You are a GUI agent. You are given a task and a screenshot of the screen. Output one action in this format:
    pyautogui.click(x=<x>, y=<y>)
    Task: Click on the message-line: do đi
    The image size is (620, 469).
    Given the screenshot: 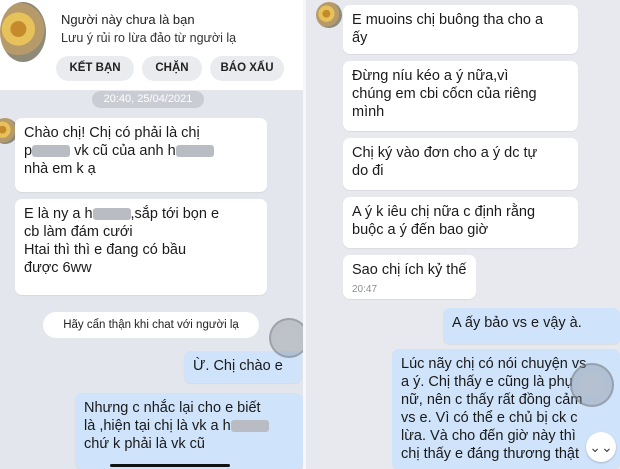 What is the action you would take?
    pyautogui.click(x=368, y=171)
    